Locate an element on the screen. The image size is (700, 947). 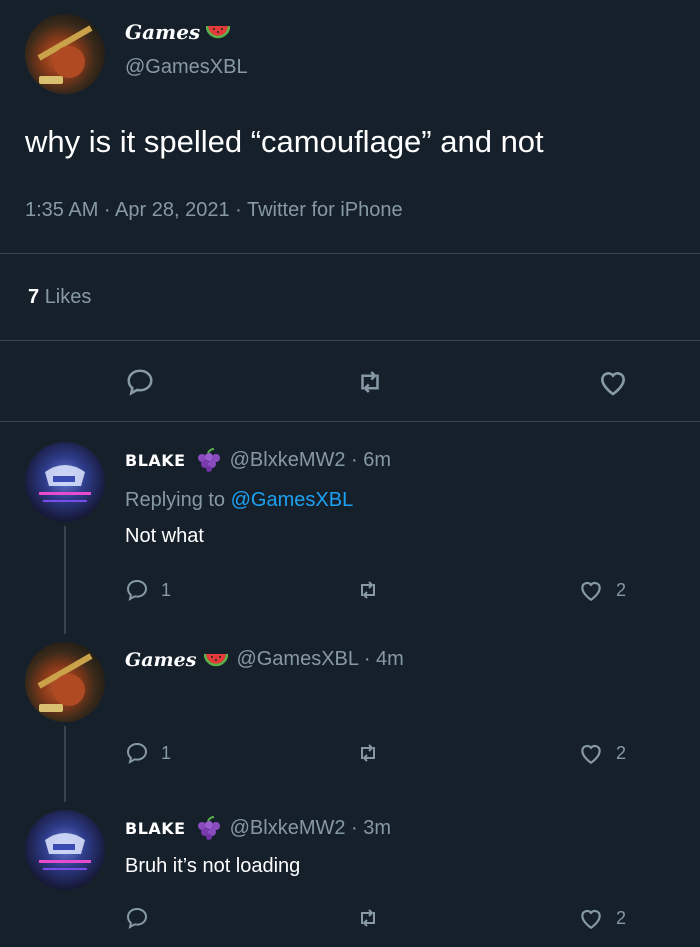
likes-summary: 7 Likes is located at coordinates (59, 297).